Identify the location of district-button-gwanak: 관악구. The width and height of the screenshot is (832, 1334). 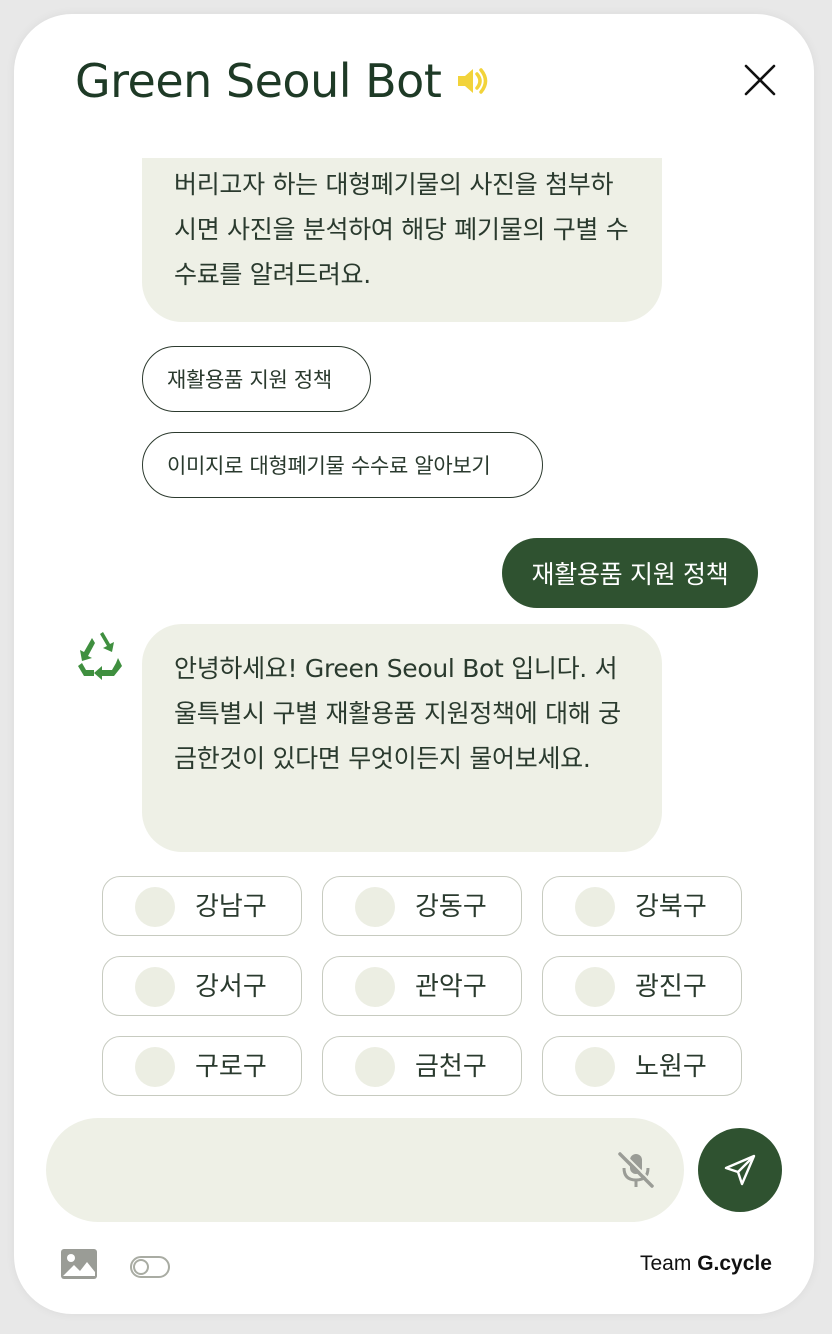
(422, 986).